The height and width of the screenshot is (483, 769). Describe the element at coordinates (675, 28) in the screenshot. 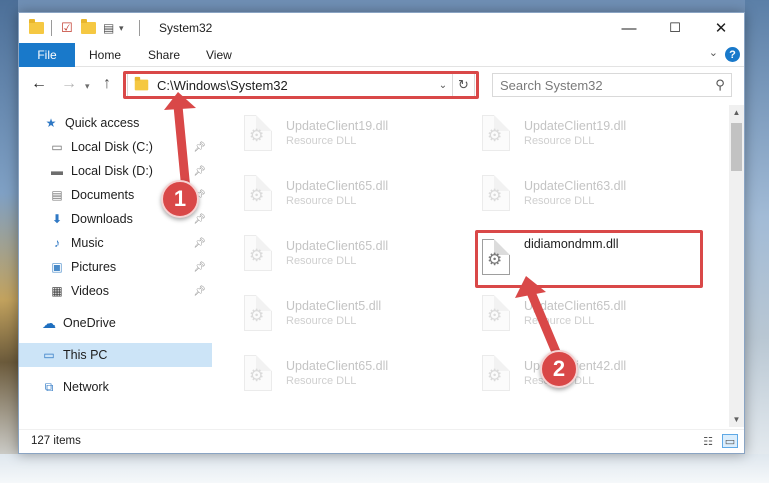

I see `maximize-button: ☐` at that location.